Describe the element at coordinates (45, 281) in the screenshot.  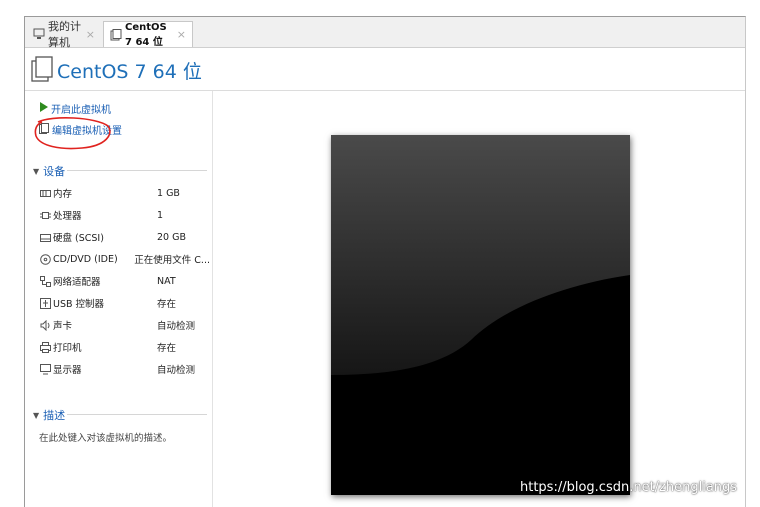
I see `network-adapter-icon` at that location.